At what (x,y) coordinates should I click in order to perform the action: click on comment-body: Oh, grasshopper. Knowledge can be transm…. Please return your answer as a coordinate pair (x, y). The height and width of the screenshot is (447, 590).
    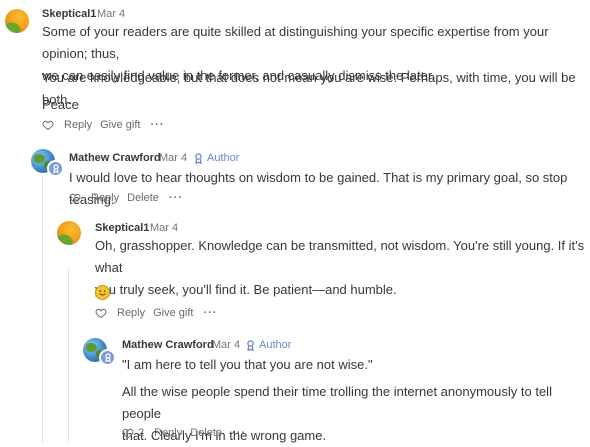
    Looking at the image, I should click on (342, 268).